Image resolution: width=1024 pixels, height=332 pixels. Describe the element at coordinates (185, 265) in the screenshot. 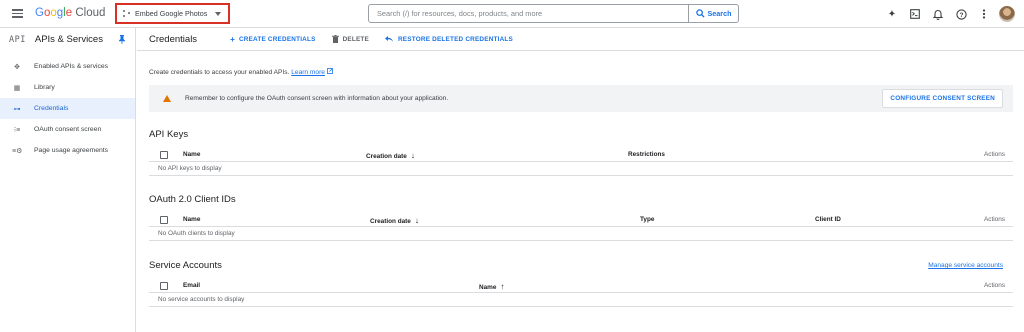

I see `service-accounts-heading: Service Accounts` at that location.